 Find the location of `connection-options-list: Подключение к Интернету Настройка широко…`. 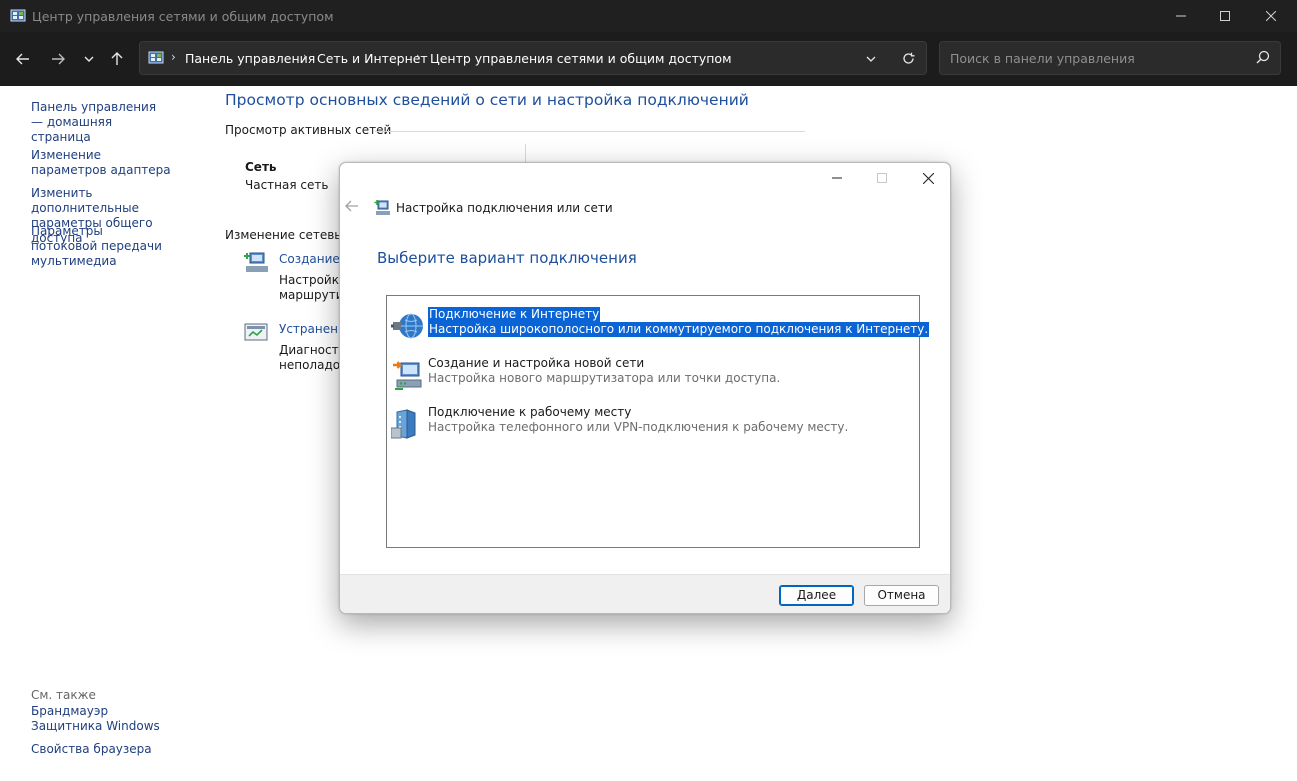

connection-options-list: Подключение к Интернету Настройка широко… is located at coordinates (658, 421).